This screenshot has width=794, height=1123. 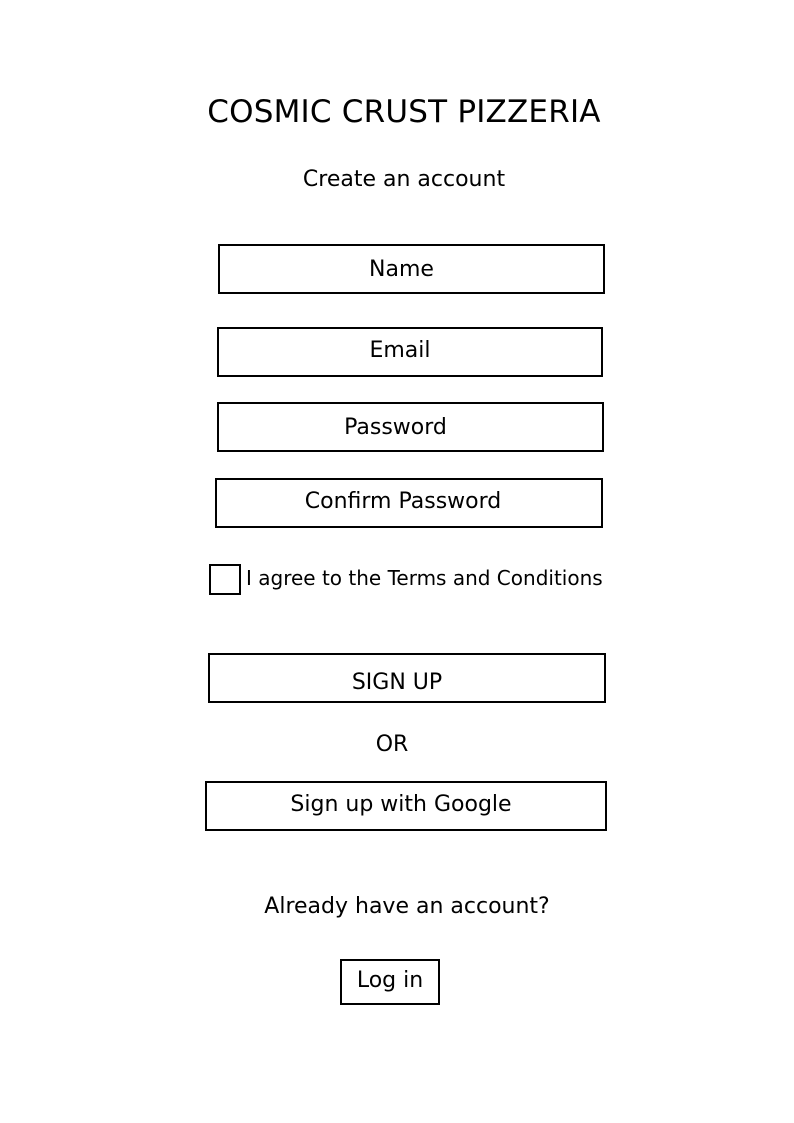 I want to click on signup-button: SIGN UP, so click(x=407, y=678).